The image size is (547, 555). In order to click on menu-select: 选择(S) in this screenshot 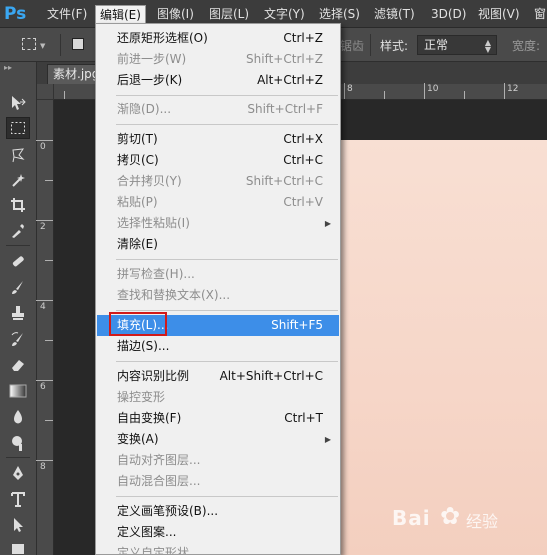, I will do `click(339, 14)`.